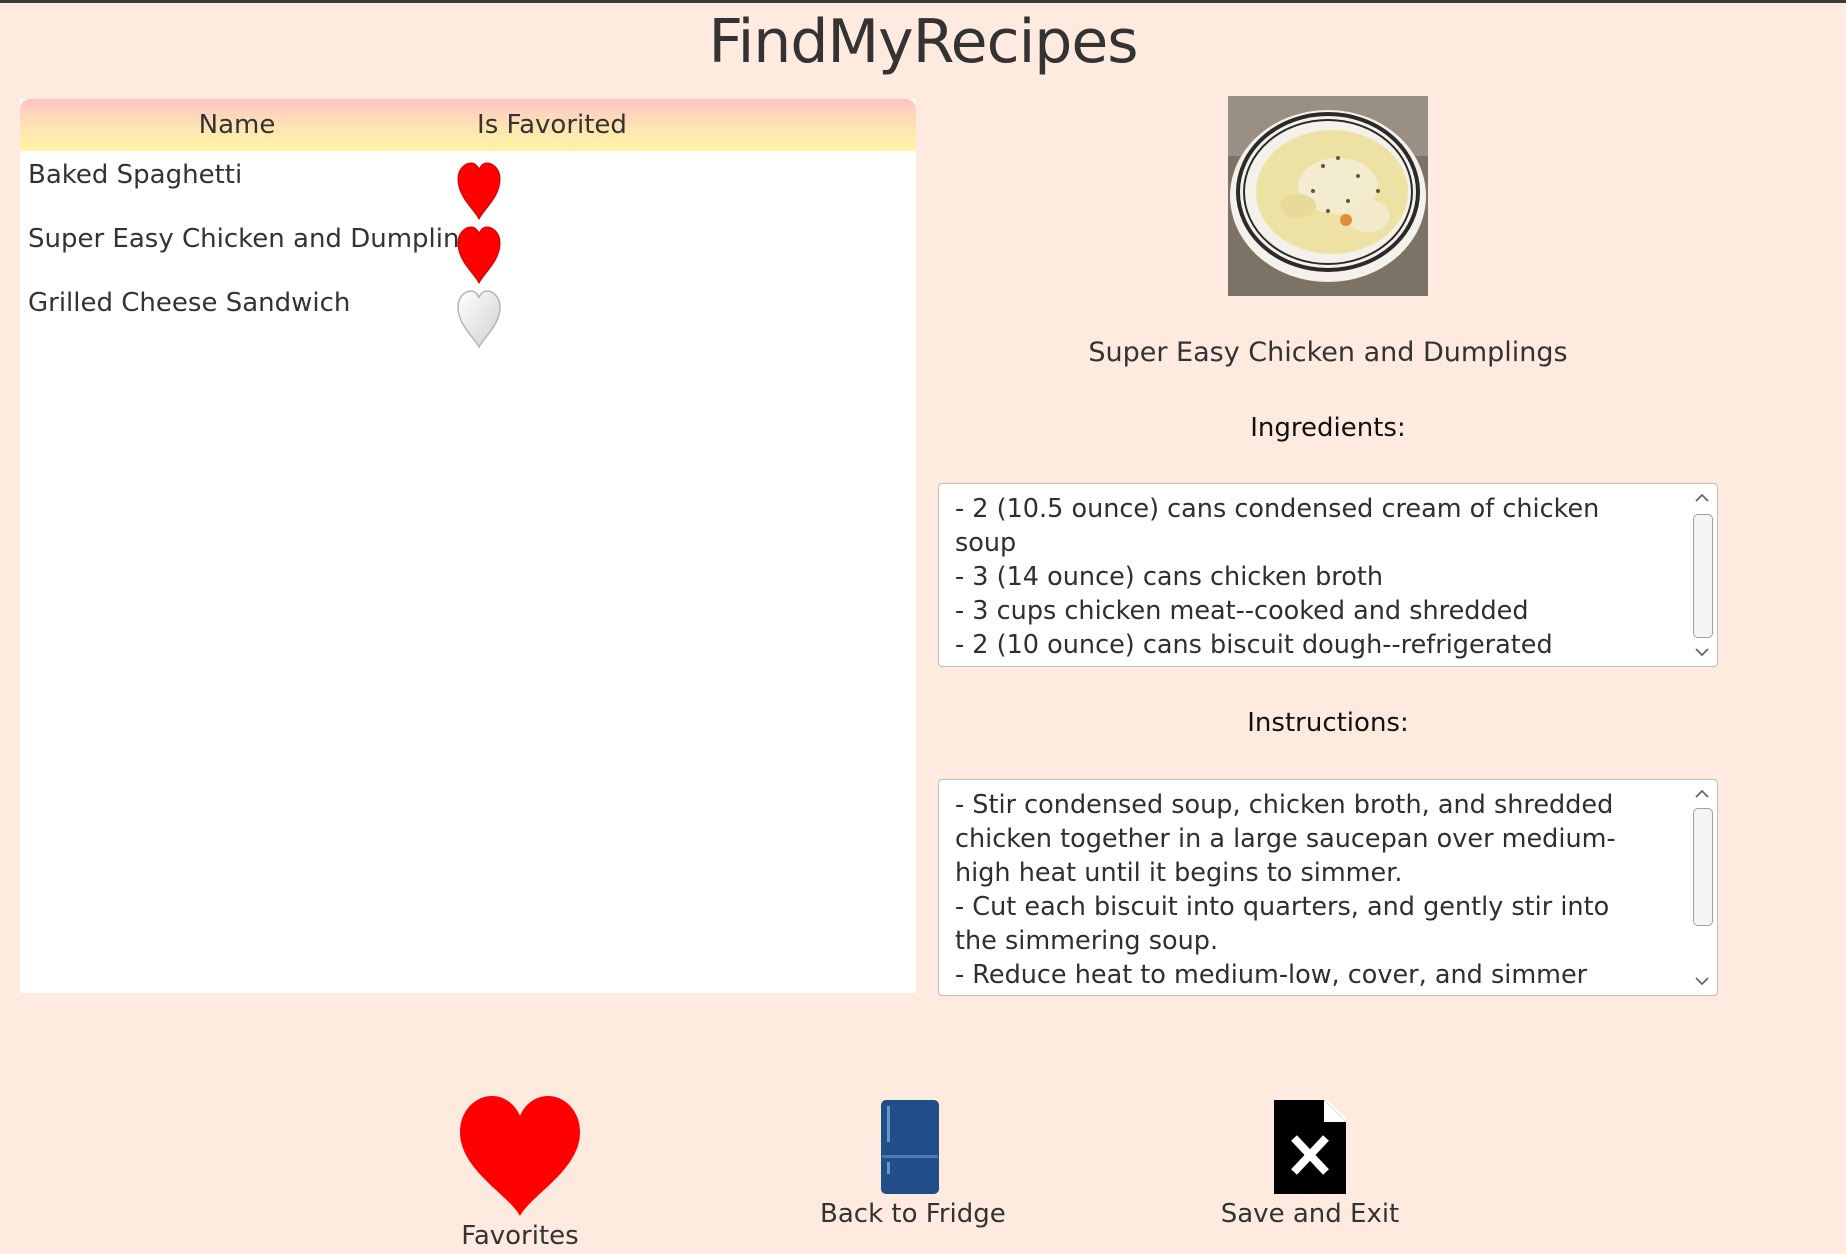 The width and height of the screenshot is (1846, 1254). I want to click on instructions-scroll-thumb, so click(1703, 867).